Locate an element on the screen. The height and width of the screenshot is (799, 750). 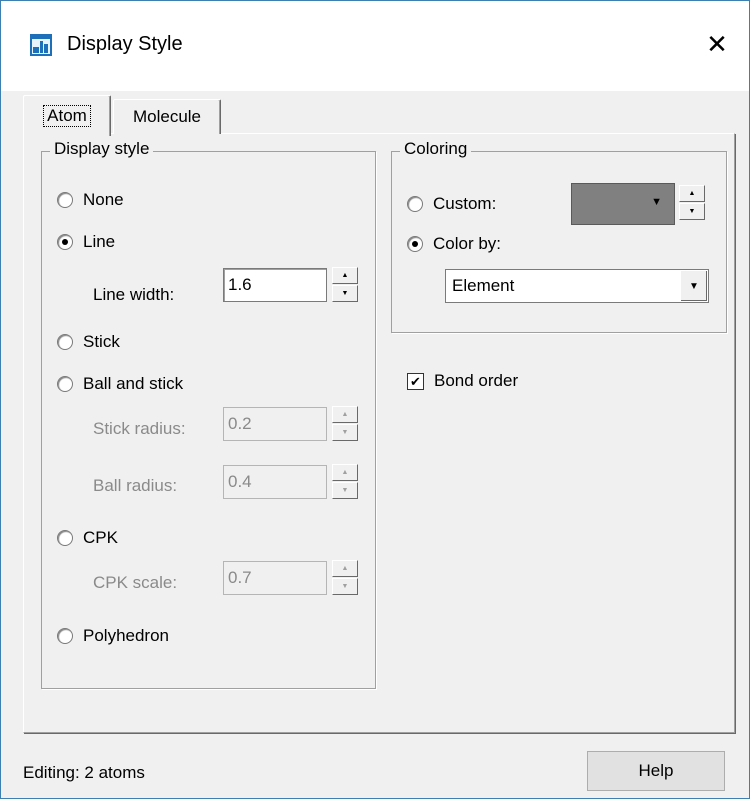
tab-molecule: Molecule is located at coordinates (167, 116).